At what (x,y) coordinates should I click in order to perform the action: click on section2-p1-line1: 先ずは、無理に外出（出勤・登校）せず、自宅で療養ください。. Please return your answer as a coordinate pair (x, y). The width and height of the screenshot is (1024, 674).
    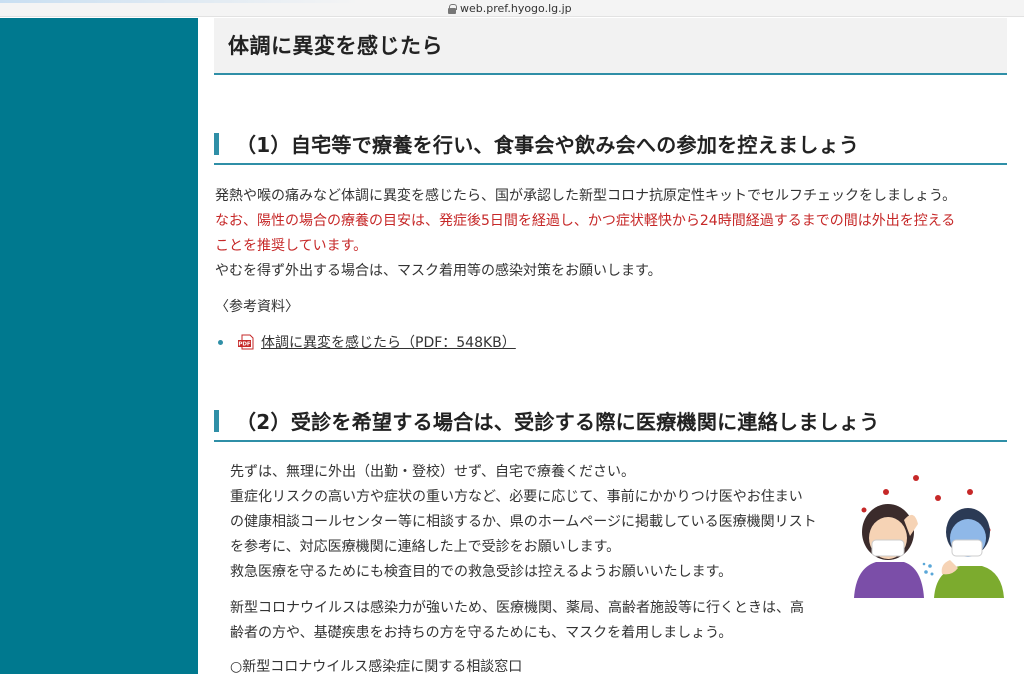
    Looking at the image, I should click on (433, 472).